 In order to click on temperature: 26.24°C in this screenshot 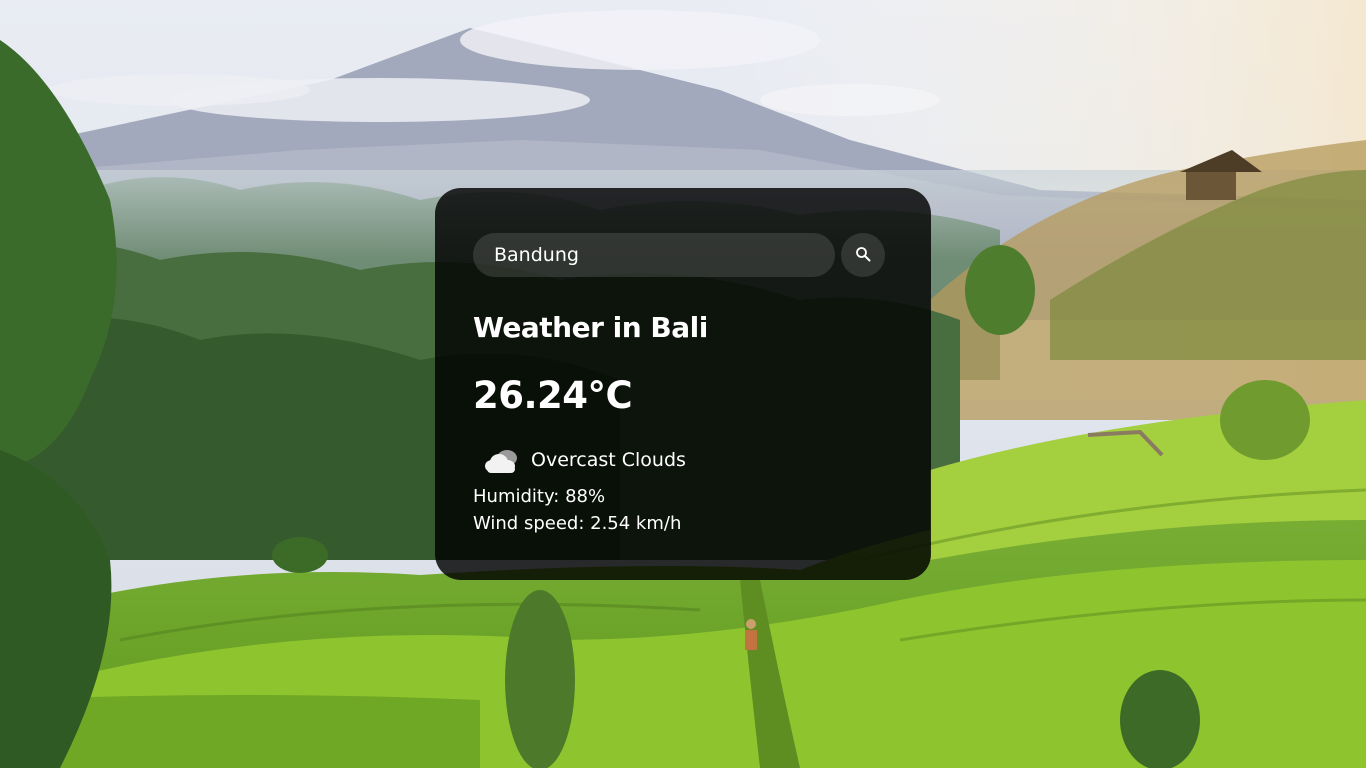, I will do `click(553, 395)`.